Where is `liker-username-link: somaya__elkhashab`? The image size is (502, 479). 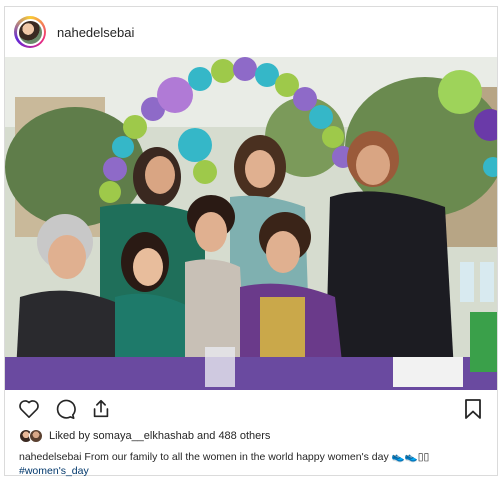 liker-username-link: somaya__elkhashab is located at coordinates (143, 436).